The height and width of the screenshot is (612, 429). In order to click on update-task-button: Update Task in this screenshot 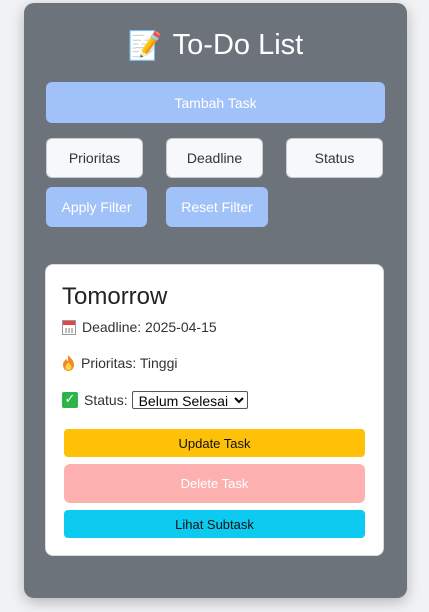, I will do `click(214, 443)`.